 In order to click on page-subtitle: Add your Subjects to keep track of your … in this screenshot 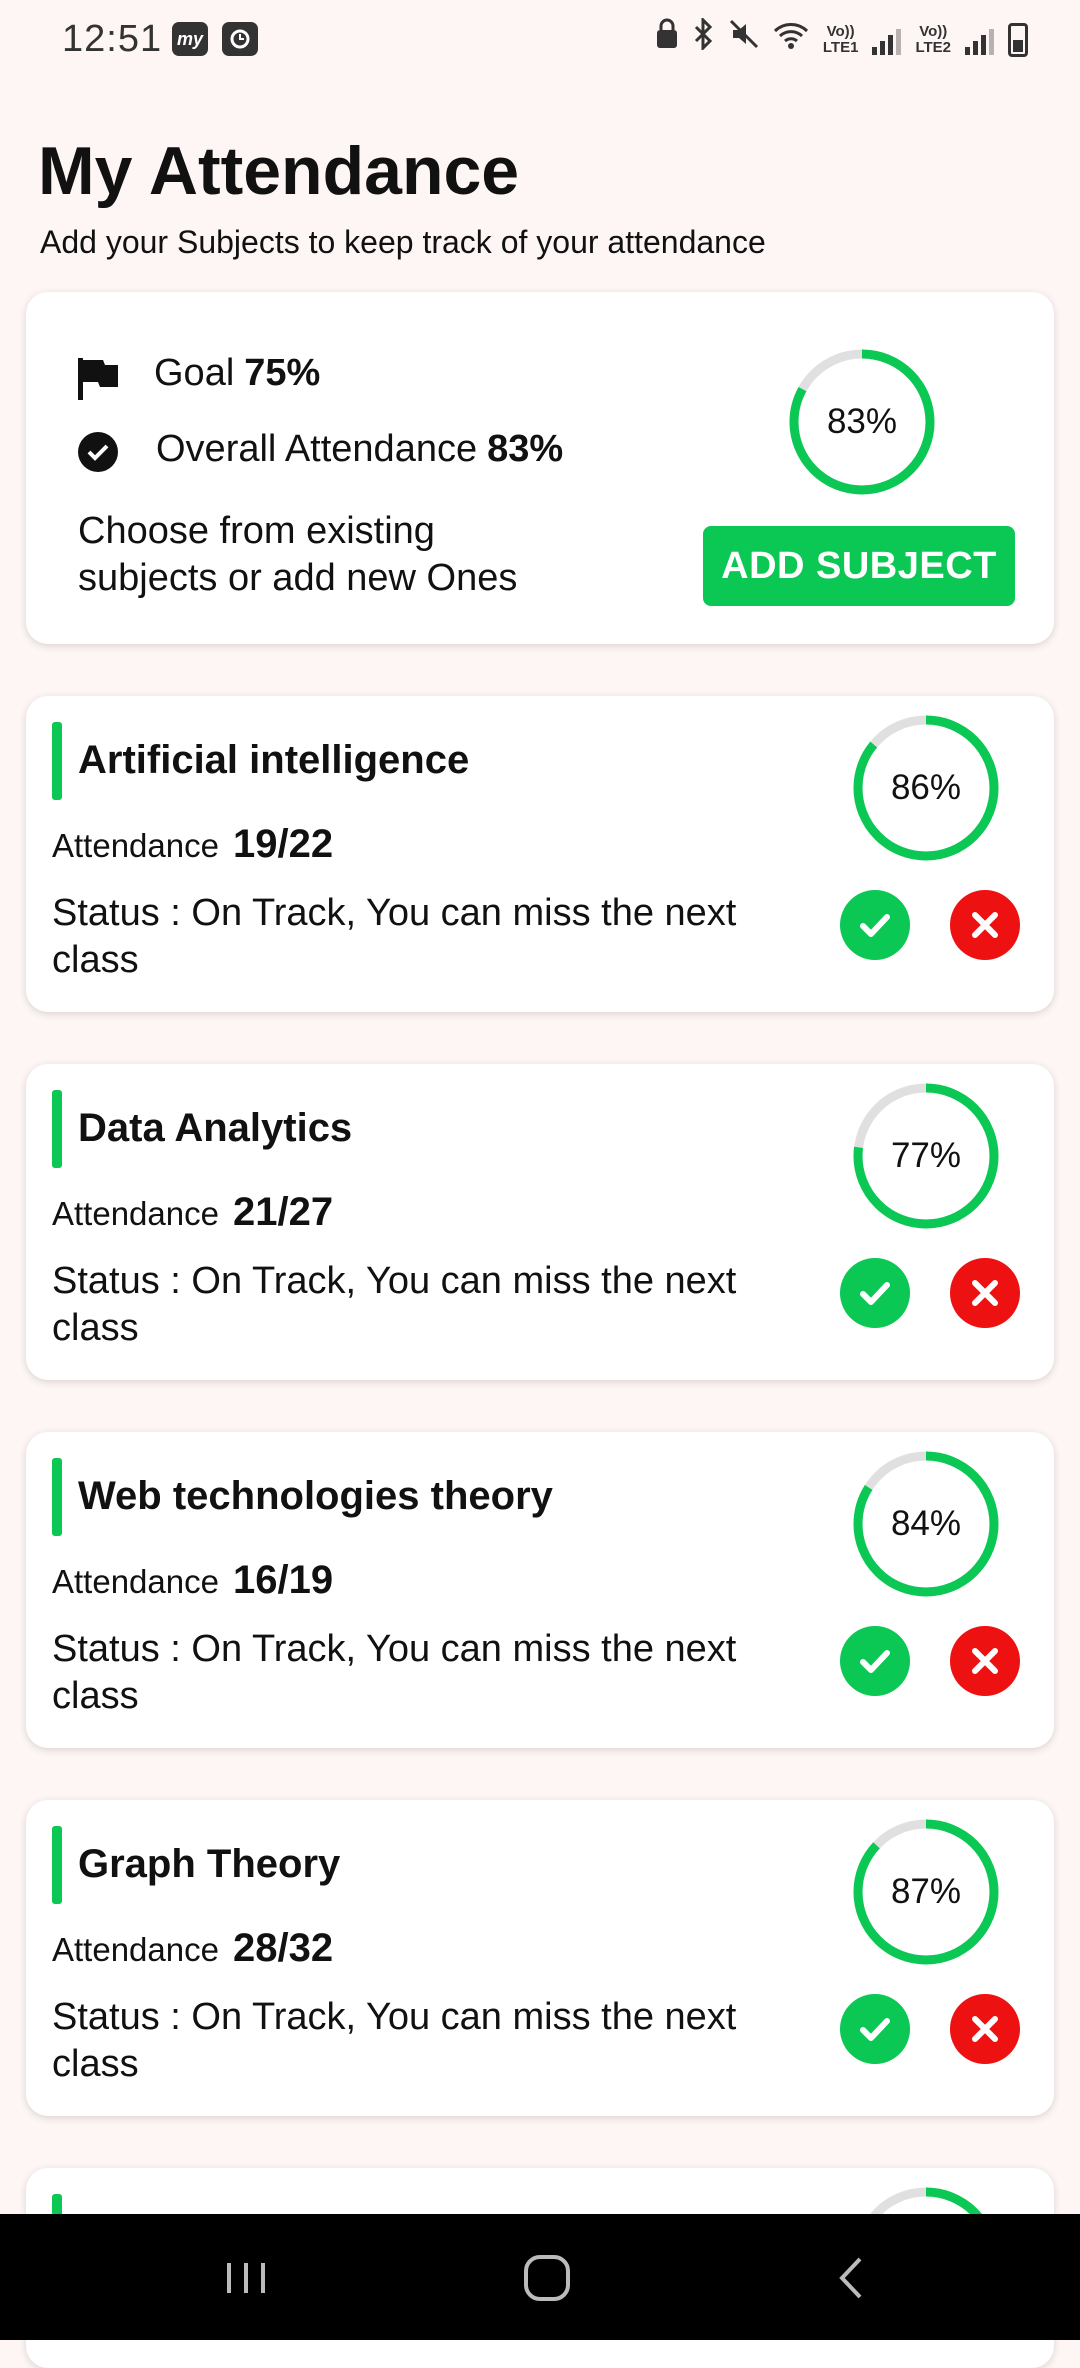, I will do `click(403, 242)`.